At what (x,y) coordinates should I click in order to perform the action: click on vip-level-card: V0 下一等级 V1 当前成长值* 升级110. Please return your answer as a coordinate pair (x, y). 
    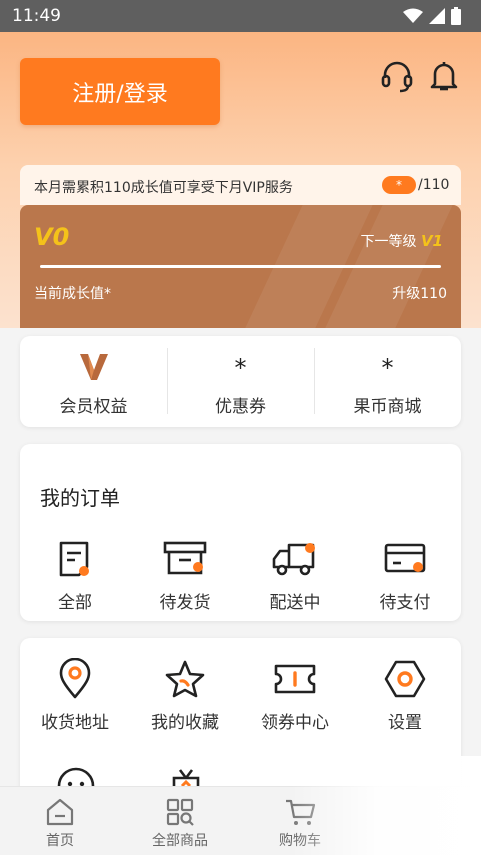
    Looking at the image, I should click on (240, 266).